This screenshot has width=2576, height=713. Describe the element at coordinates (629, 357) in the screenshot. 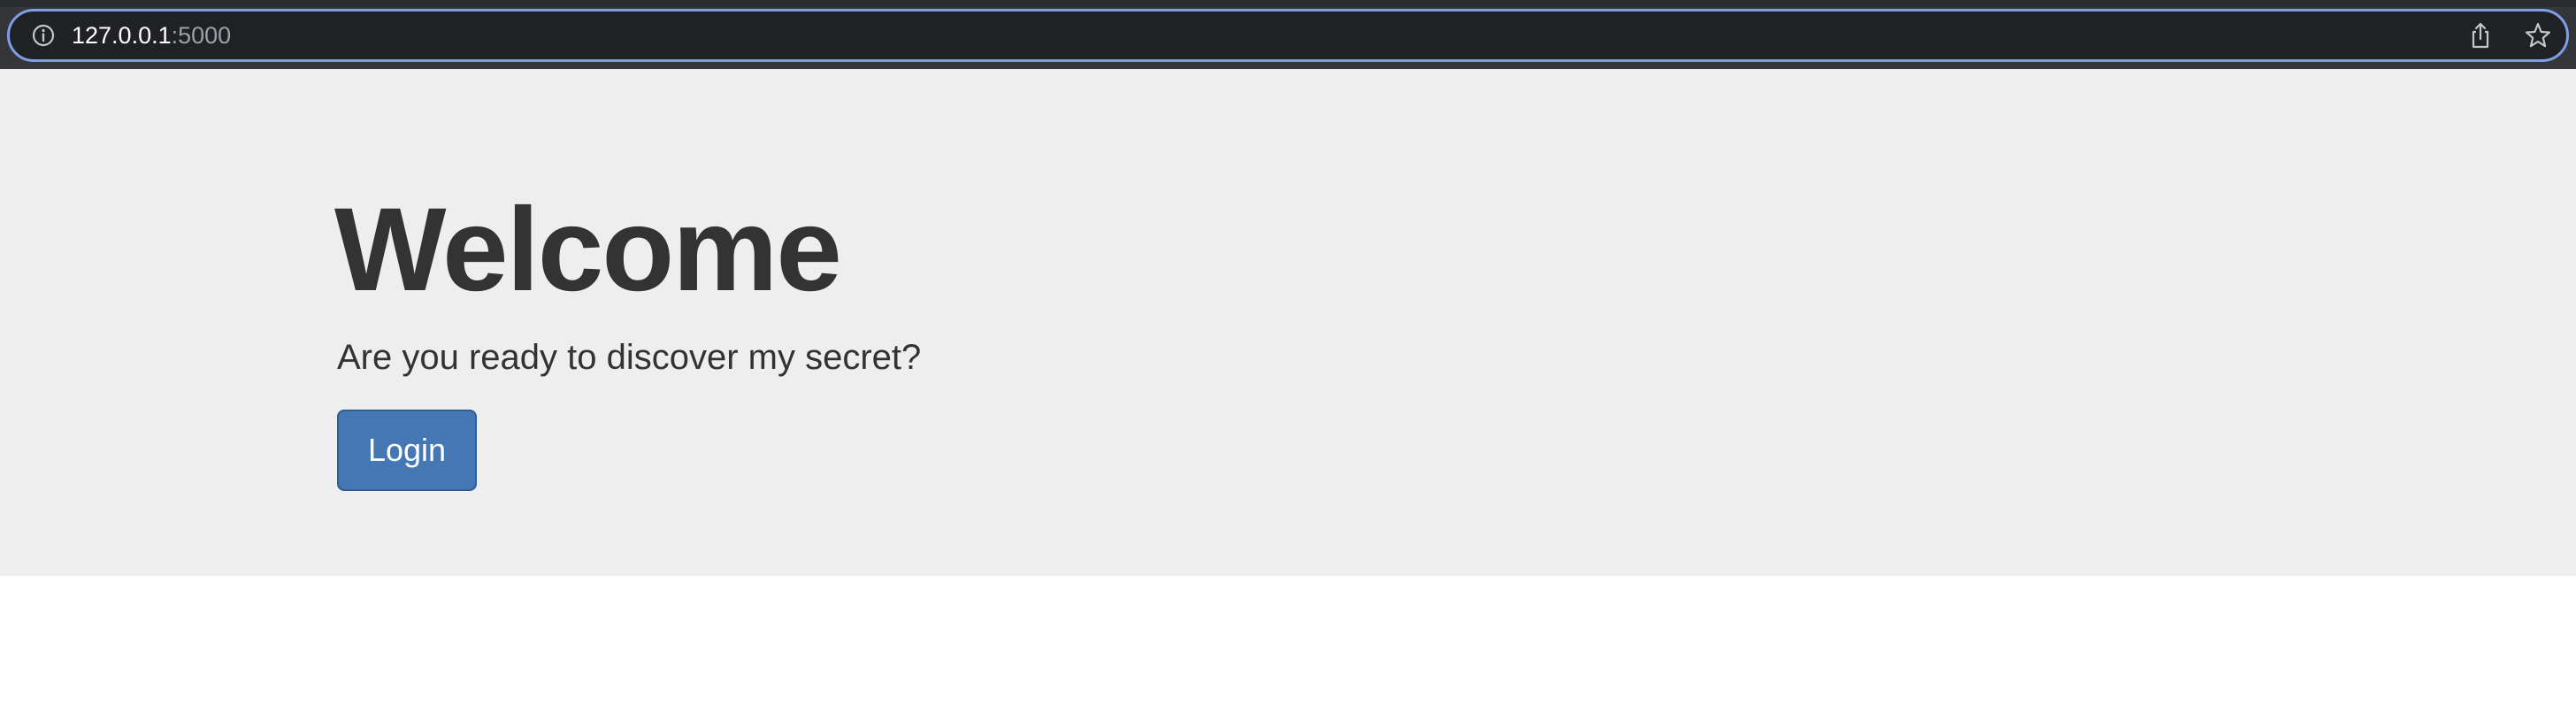

I see `page-subtitle: Are you ready to discover my secret?` at that location.